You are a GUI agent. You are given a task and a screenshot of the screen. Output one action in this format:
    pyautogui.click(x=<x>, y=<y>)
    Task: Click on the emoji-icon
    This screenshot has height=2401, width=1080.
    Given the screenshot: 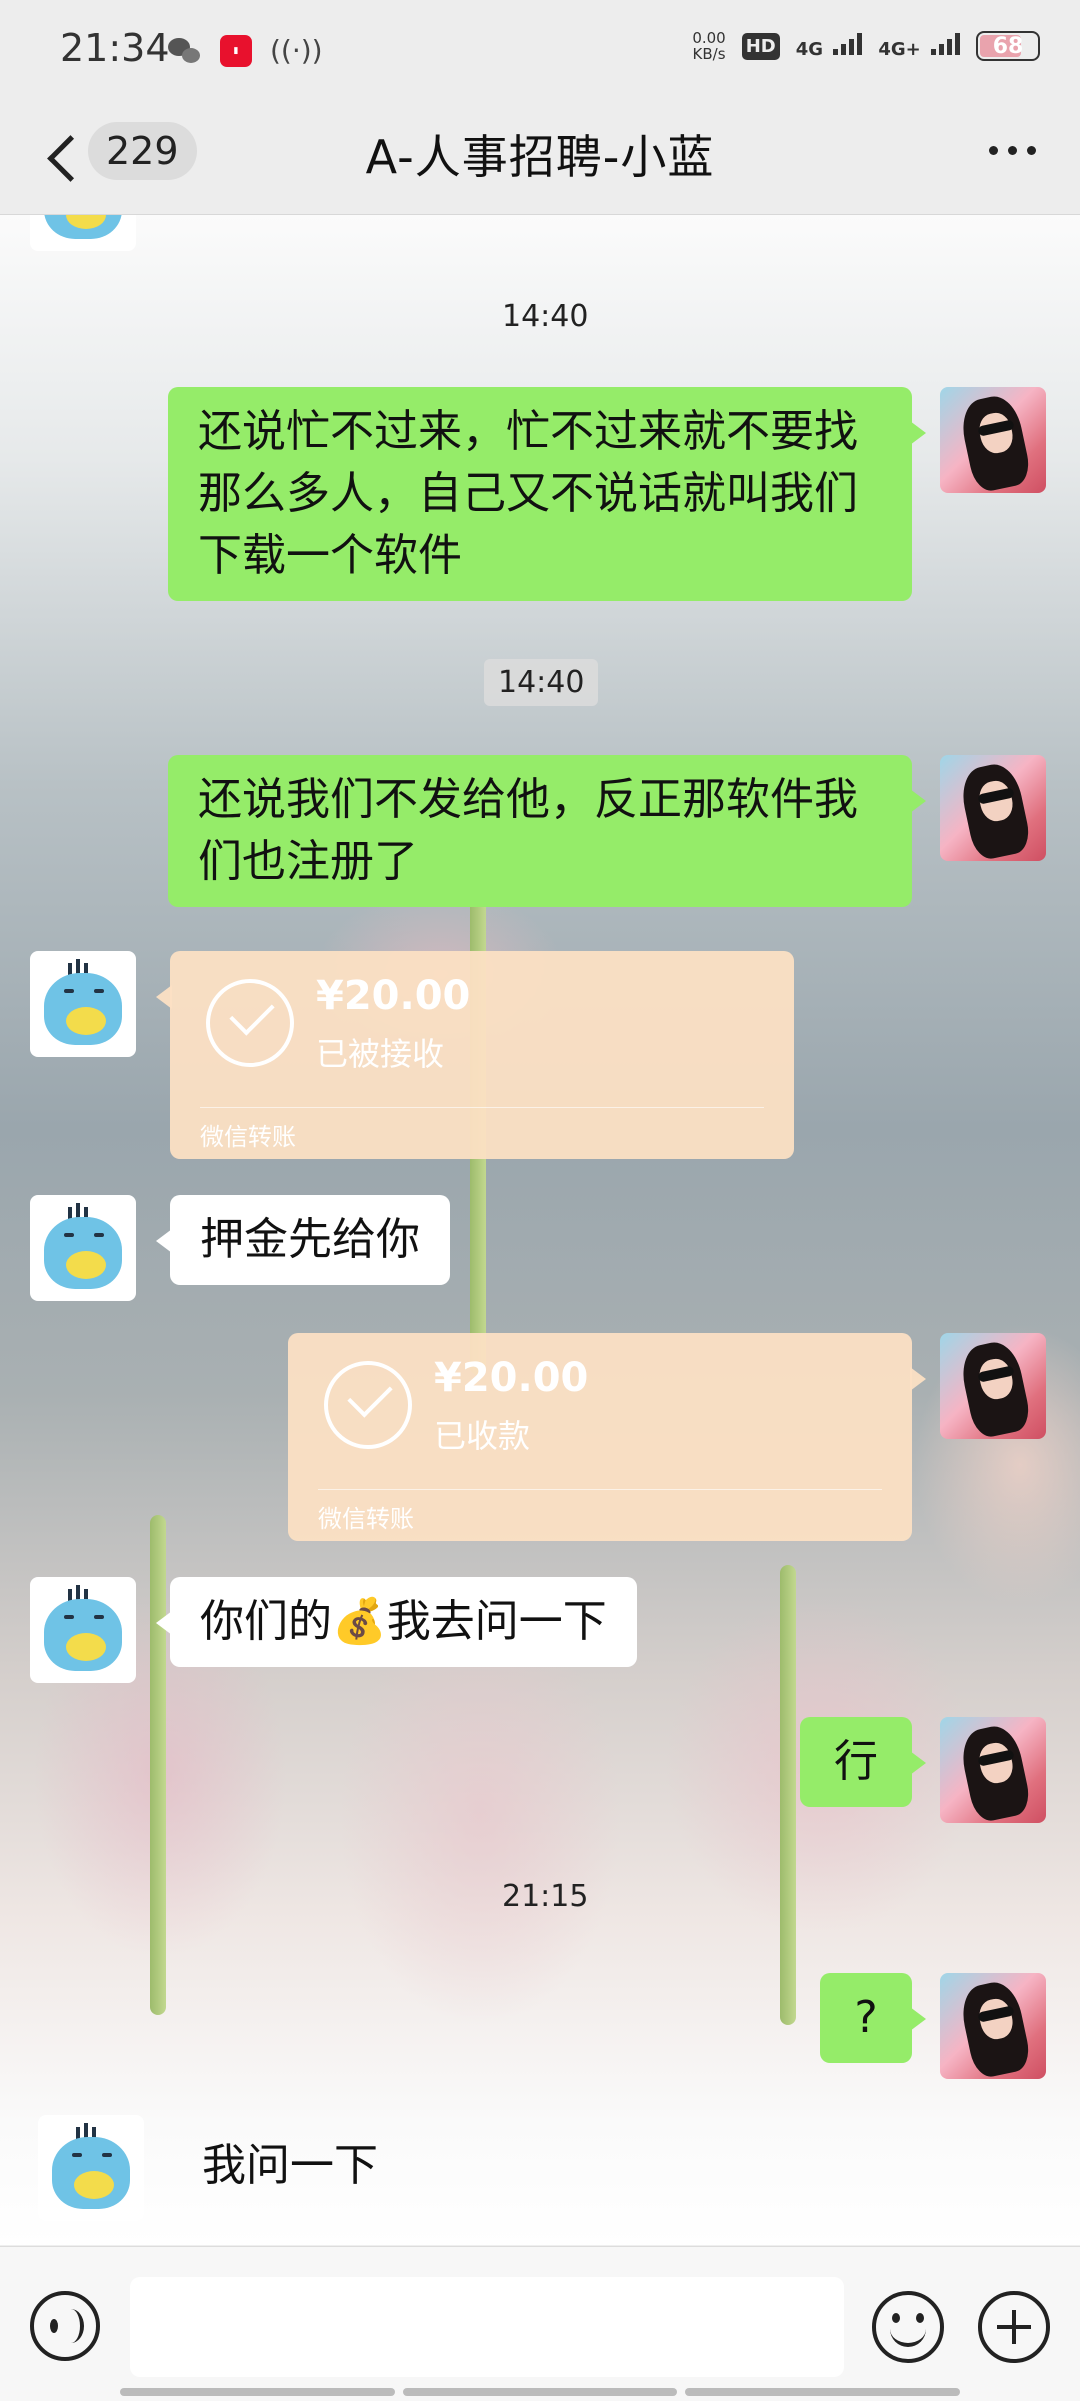 What is the action you would take?
    pyautogui.click(x=908, y=2327)
    